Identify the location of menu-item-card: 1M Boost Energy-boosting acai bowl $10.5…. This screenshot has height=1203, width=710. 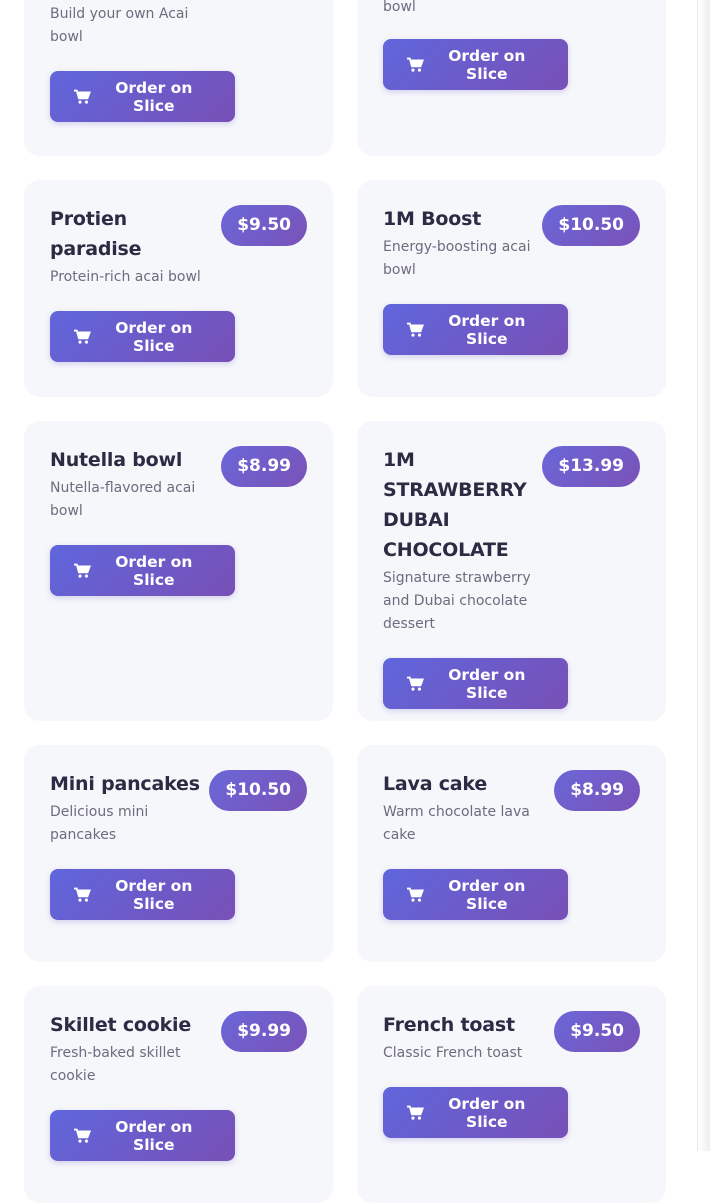
(511, 288).